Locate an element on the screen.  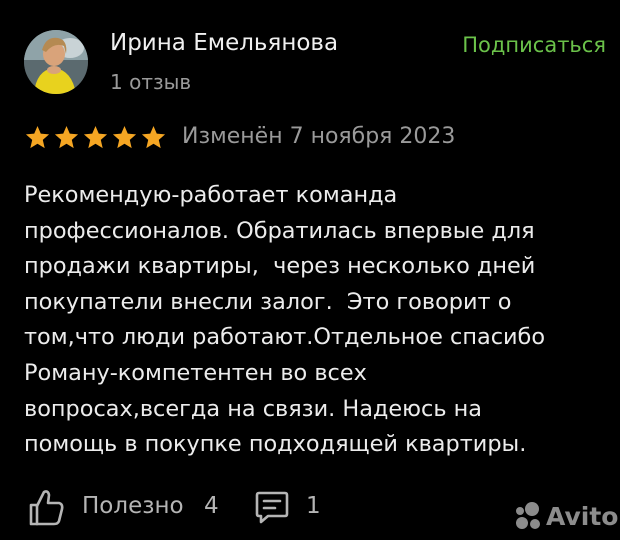
watermark-text: Avito is located at coordinates (582, 516).